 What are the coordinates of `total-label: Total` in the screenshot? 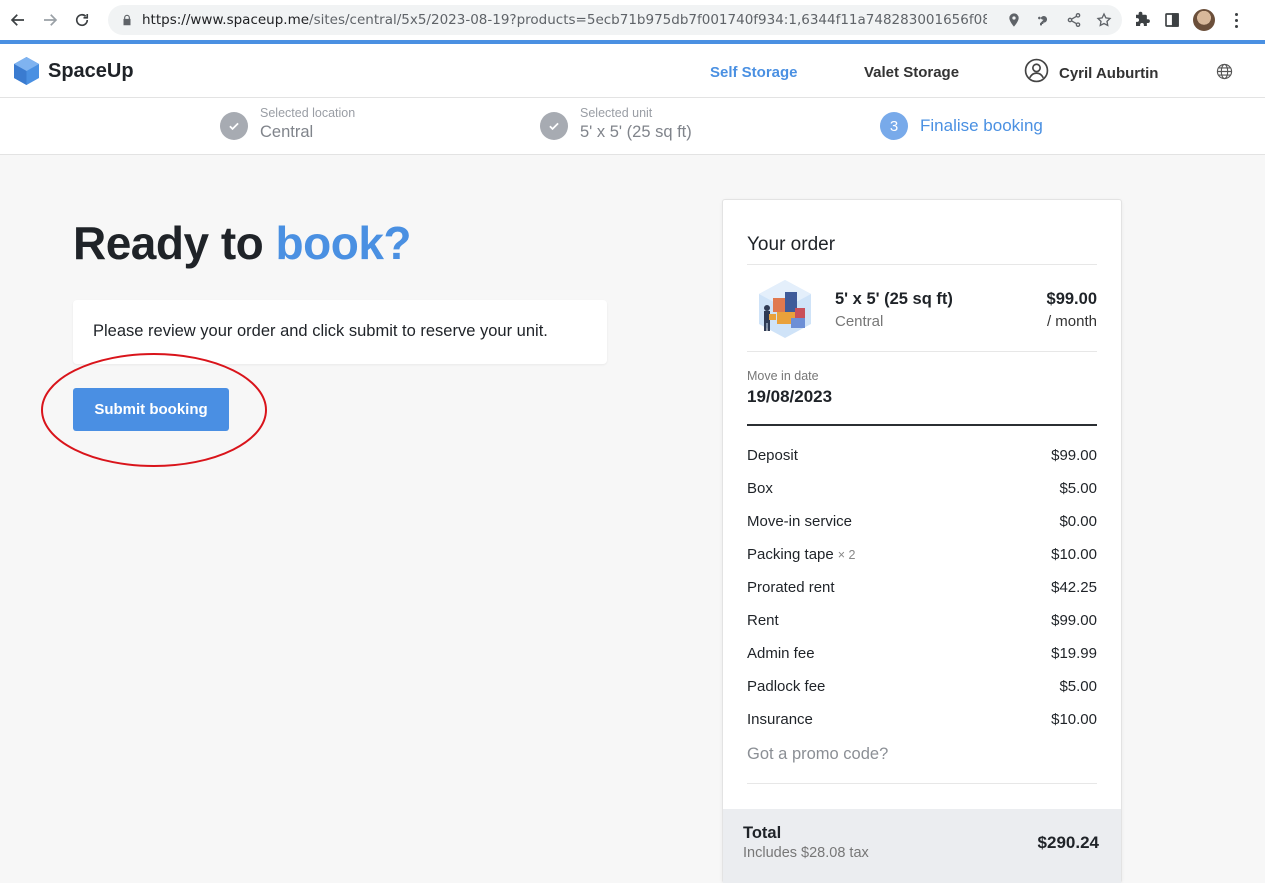 It's located at (762, 833).